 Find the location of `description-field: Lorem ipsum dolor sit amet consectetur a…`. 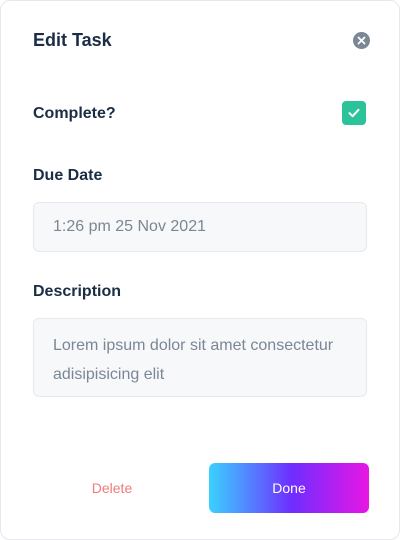

description-field: Lorem ipsum dolor sit amet consectetur a… is located at coordinates (200, 357).